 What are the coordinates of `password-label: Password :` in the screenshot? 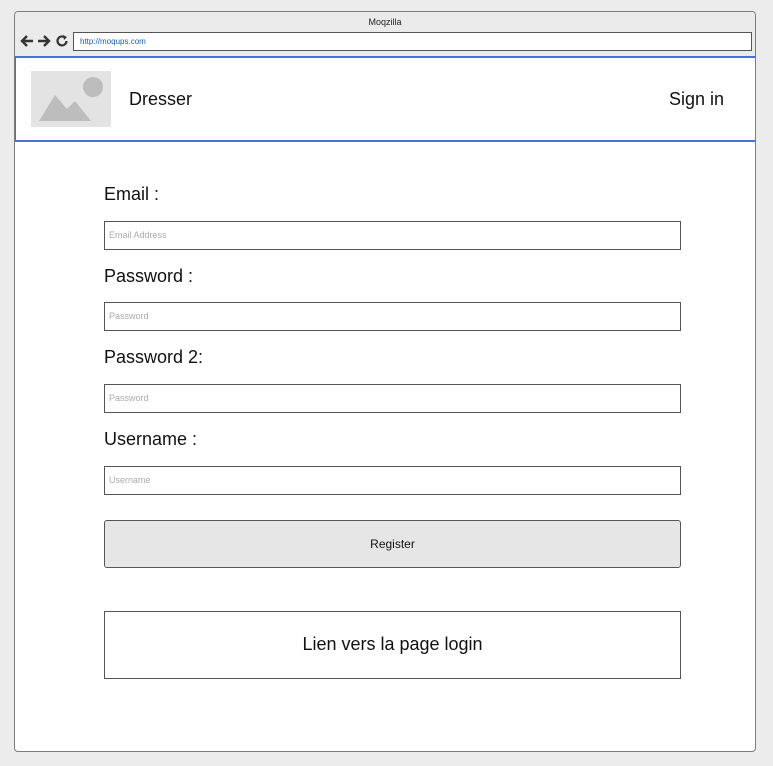 It's located at (149, 276).